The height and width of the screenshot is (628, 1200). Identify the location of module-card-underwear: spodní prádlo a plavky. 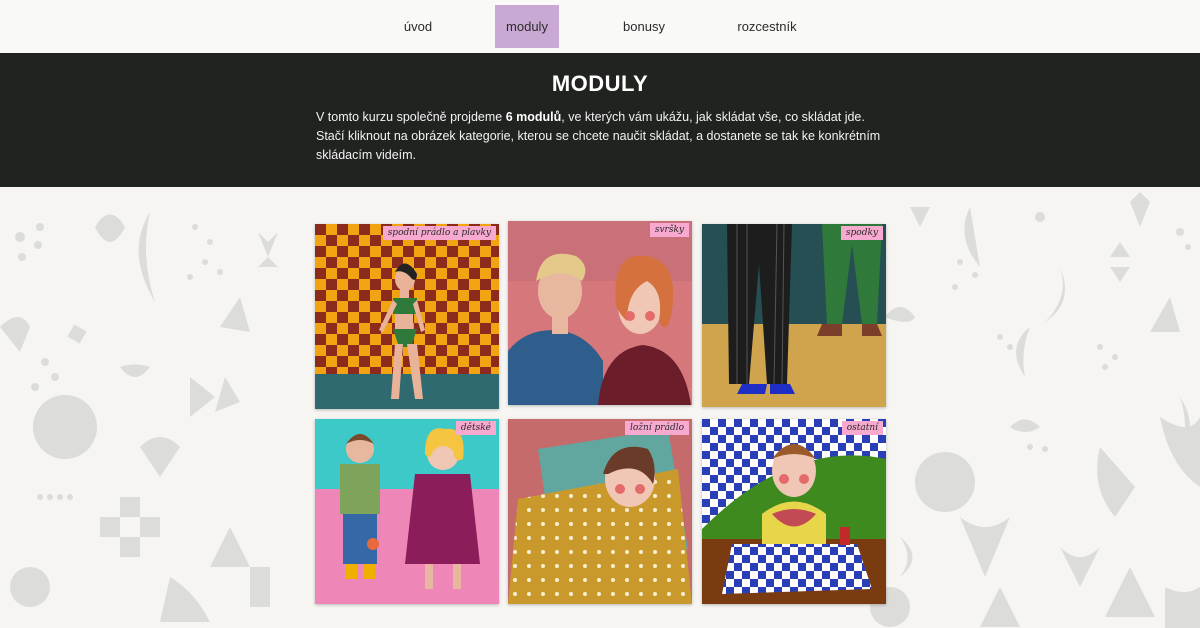
(407, 316).